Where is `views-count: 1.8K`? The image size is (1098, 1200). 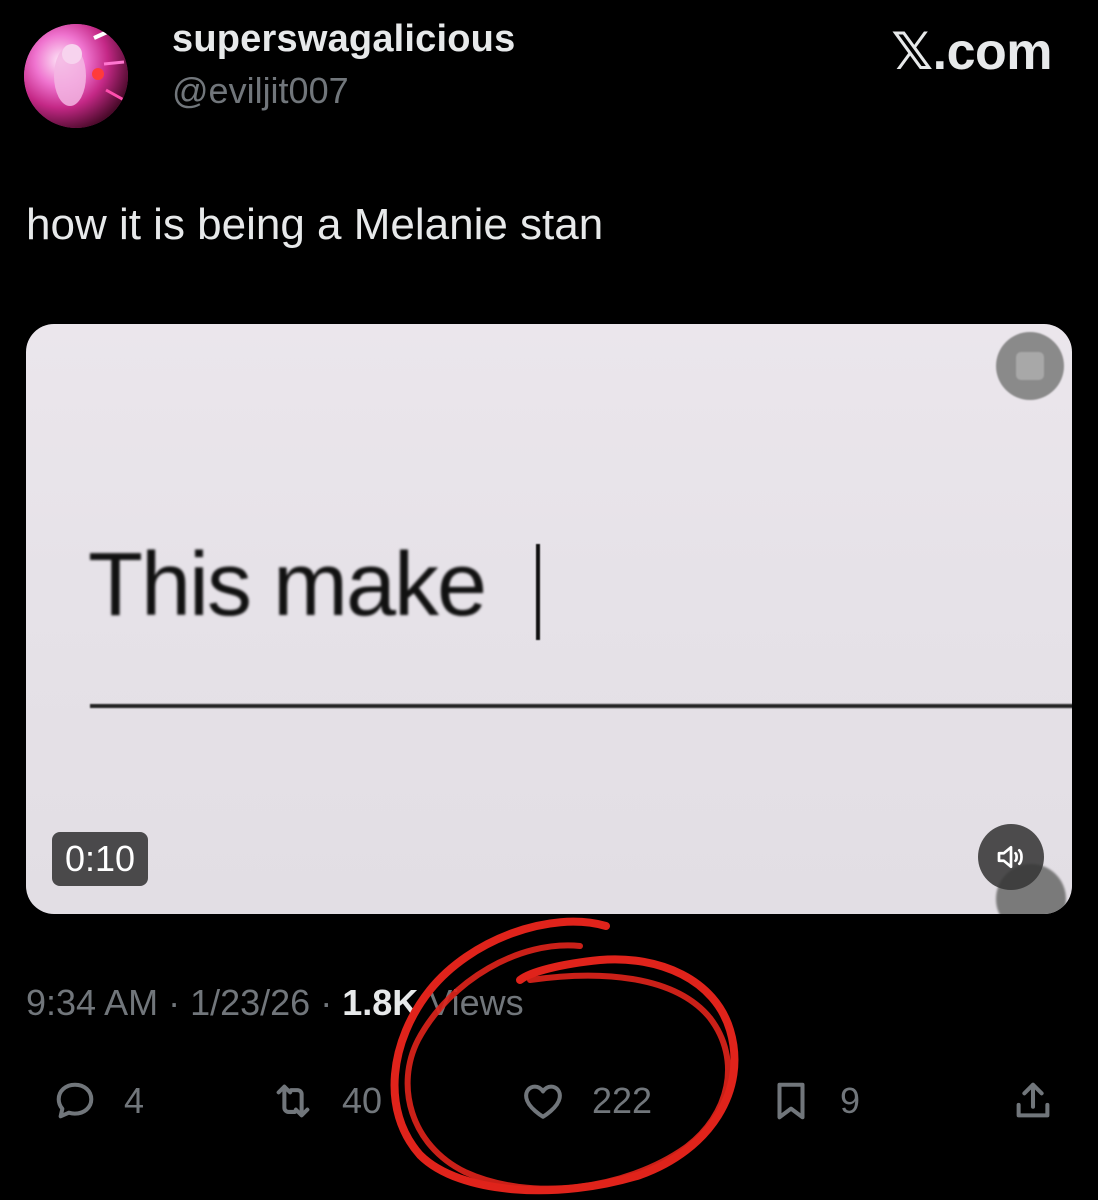
views-count: 1.8K is located at coordinates (380, 1002).